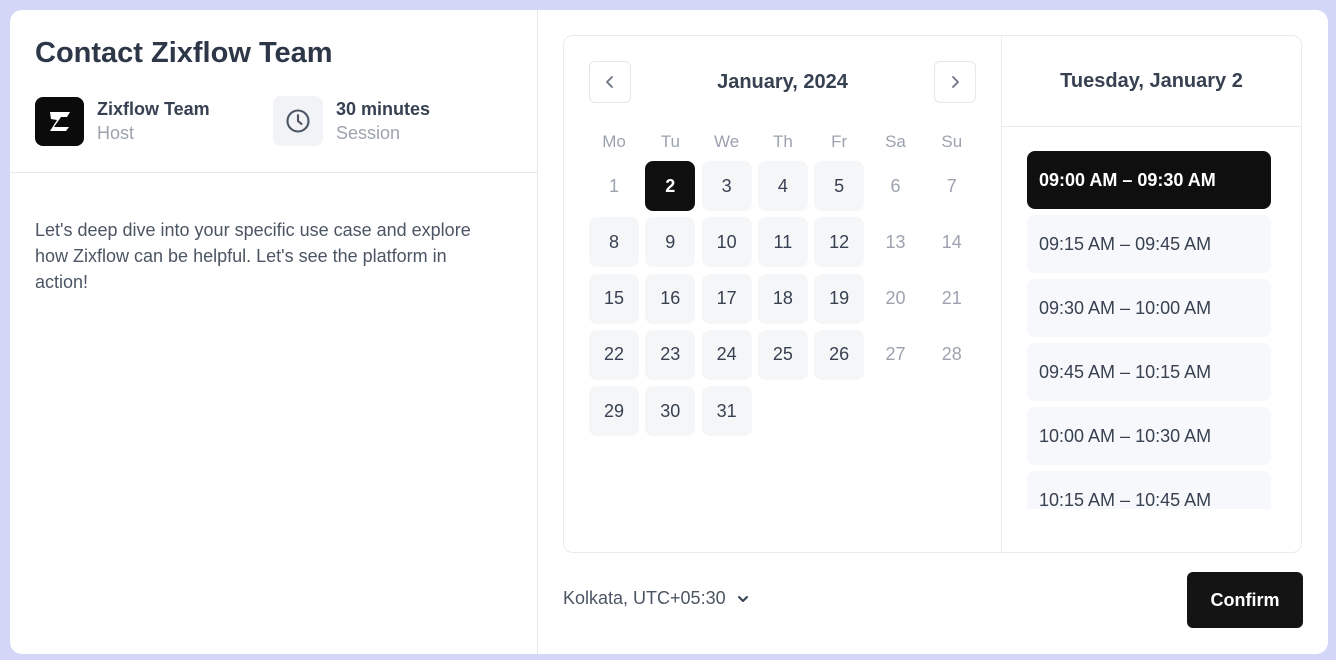 The width and height of the screenshot is (1336, 660). I want to click on calendar-day: 27, so click(895, 354).